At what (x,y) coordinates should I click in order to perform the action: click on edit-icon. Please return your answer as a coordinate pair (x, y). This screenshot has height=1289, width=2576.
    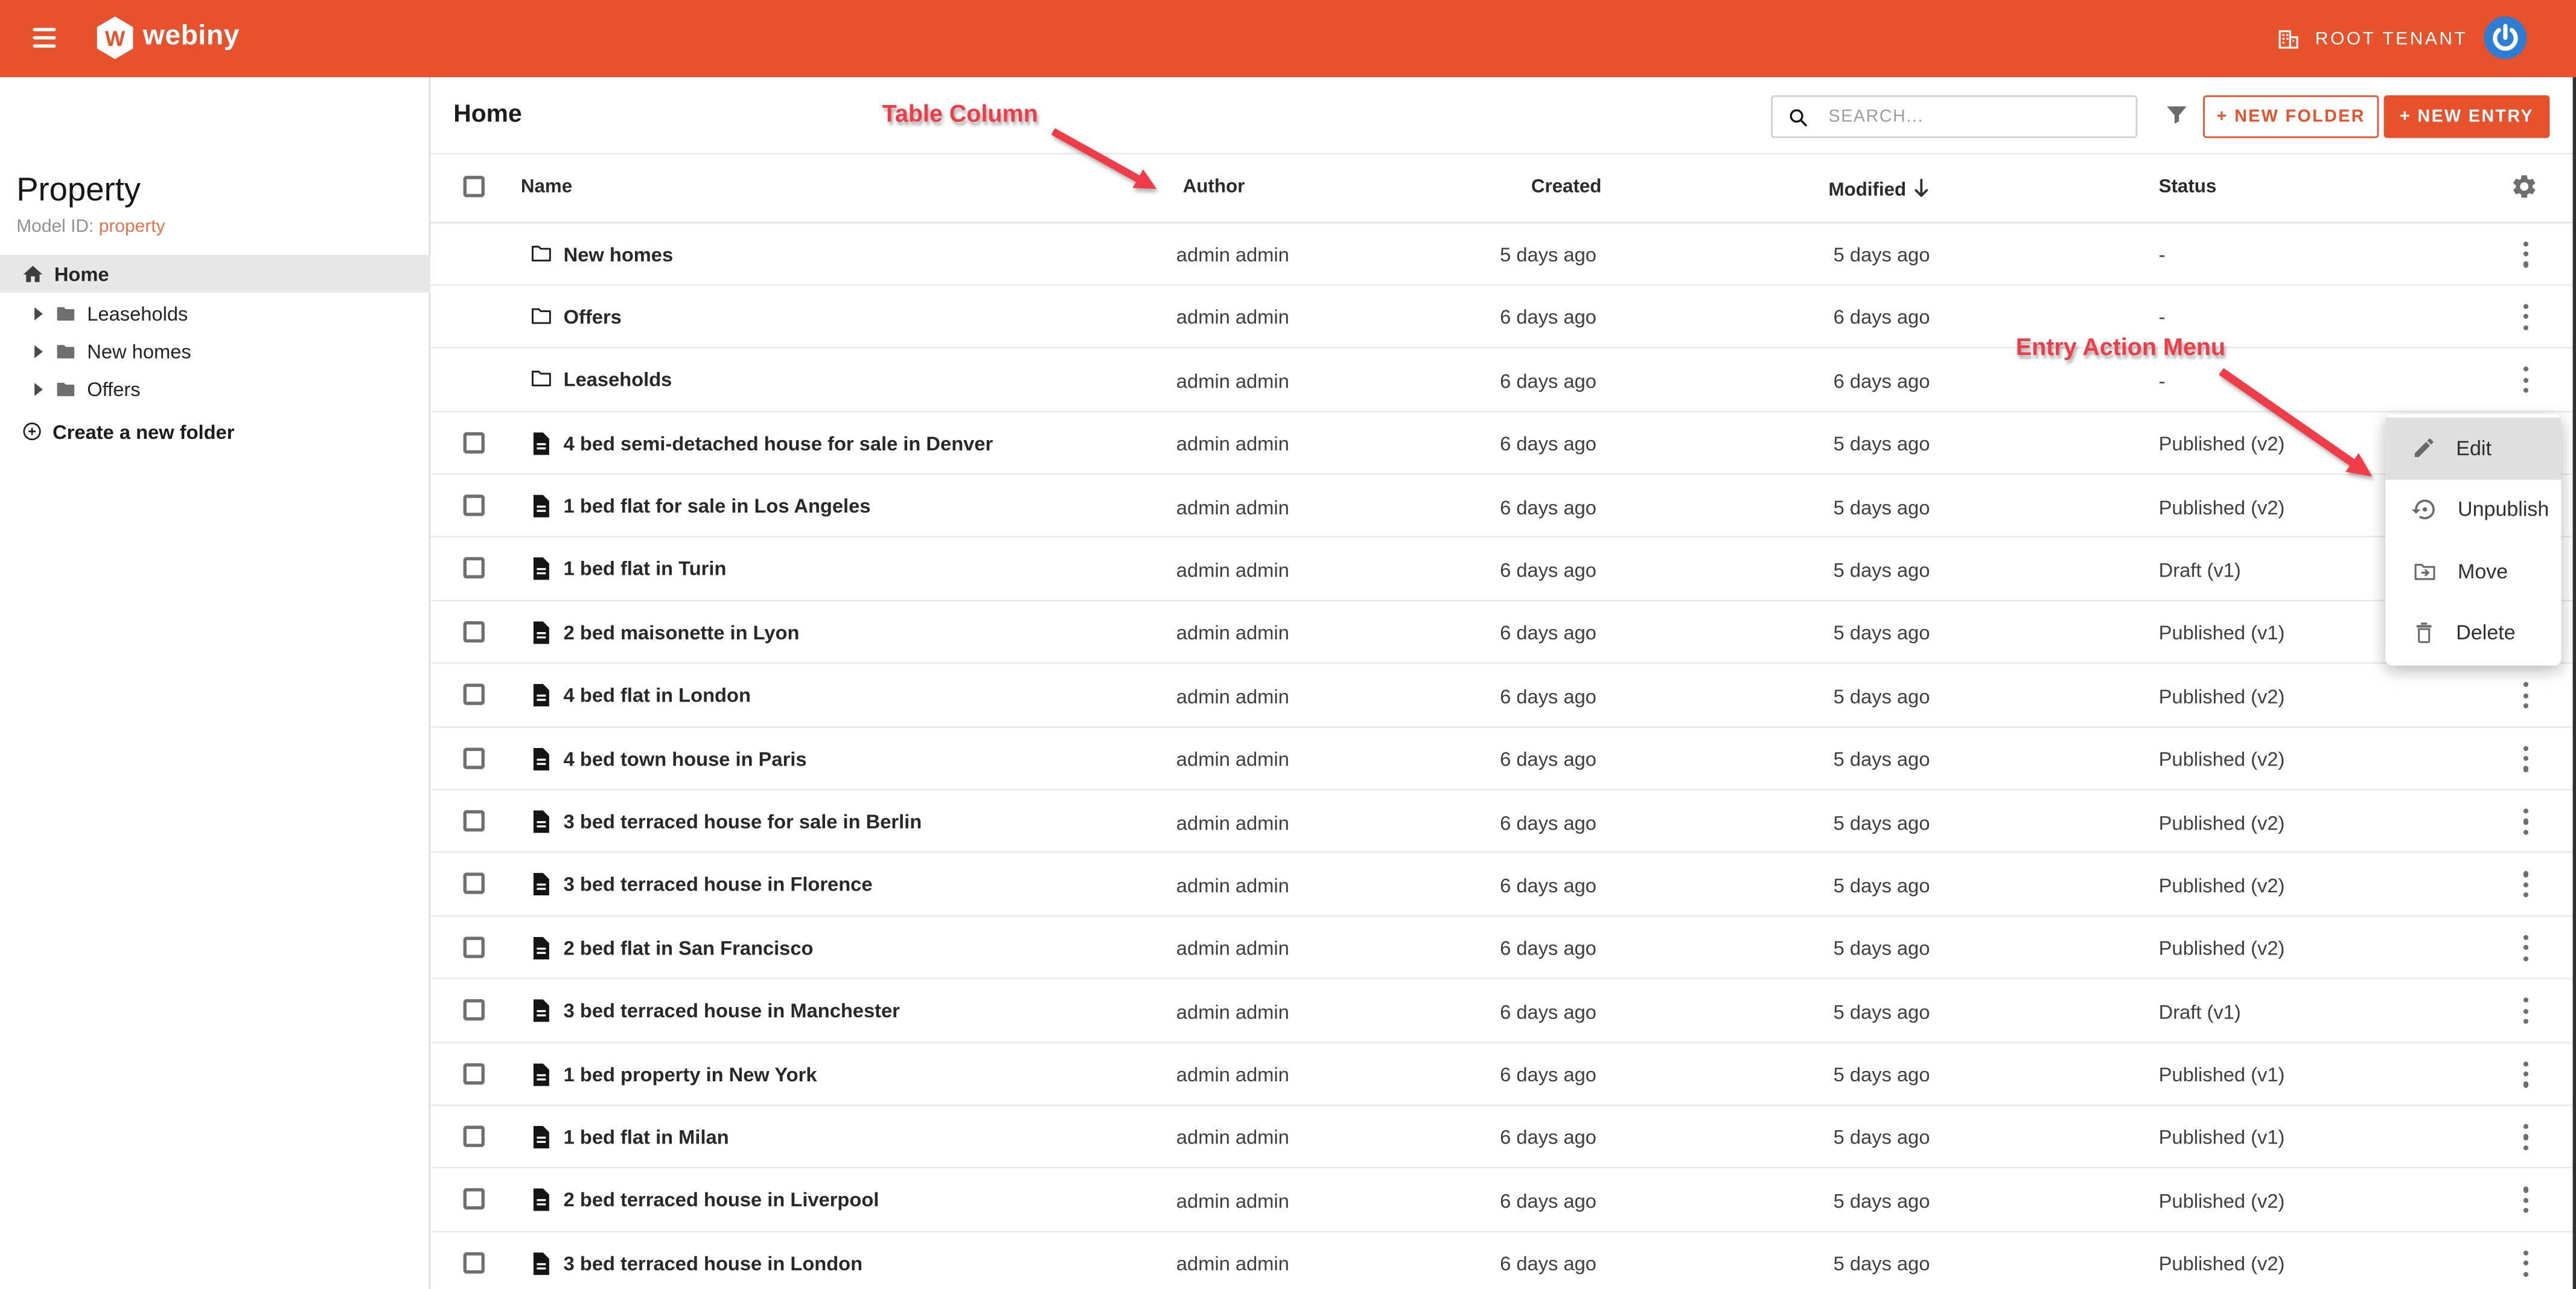
    Looking at the image, I should click on (2424, 449).